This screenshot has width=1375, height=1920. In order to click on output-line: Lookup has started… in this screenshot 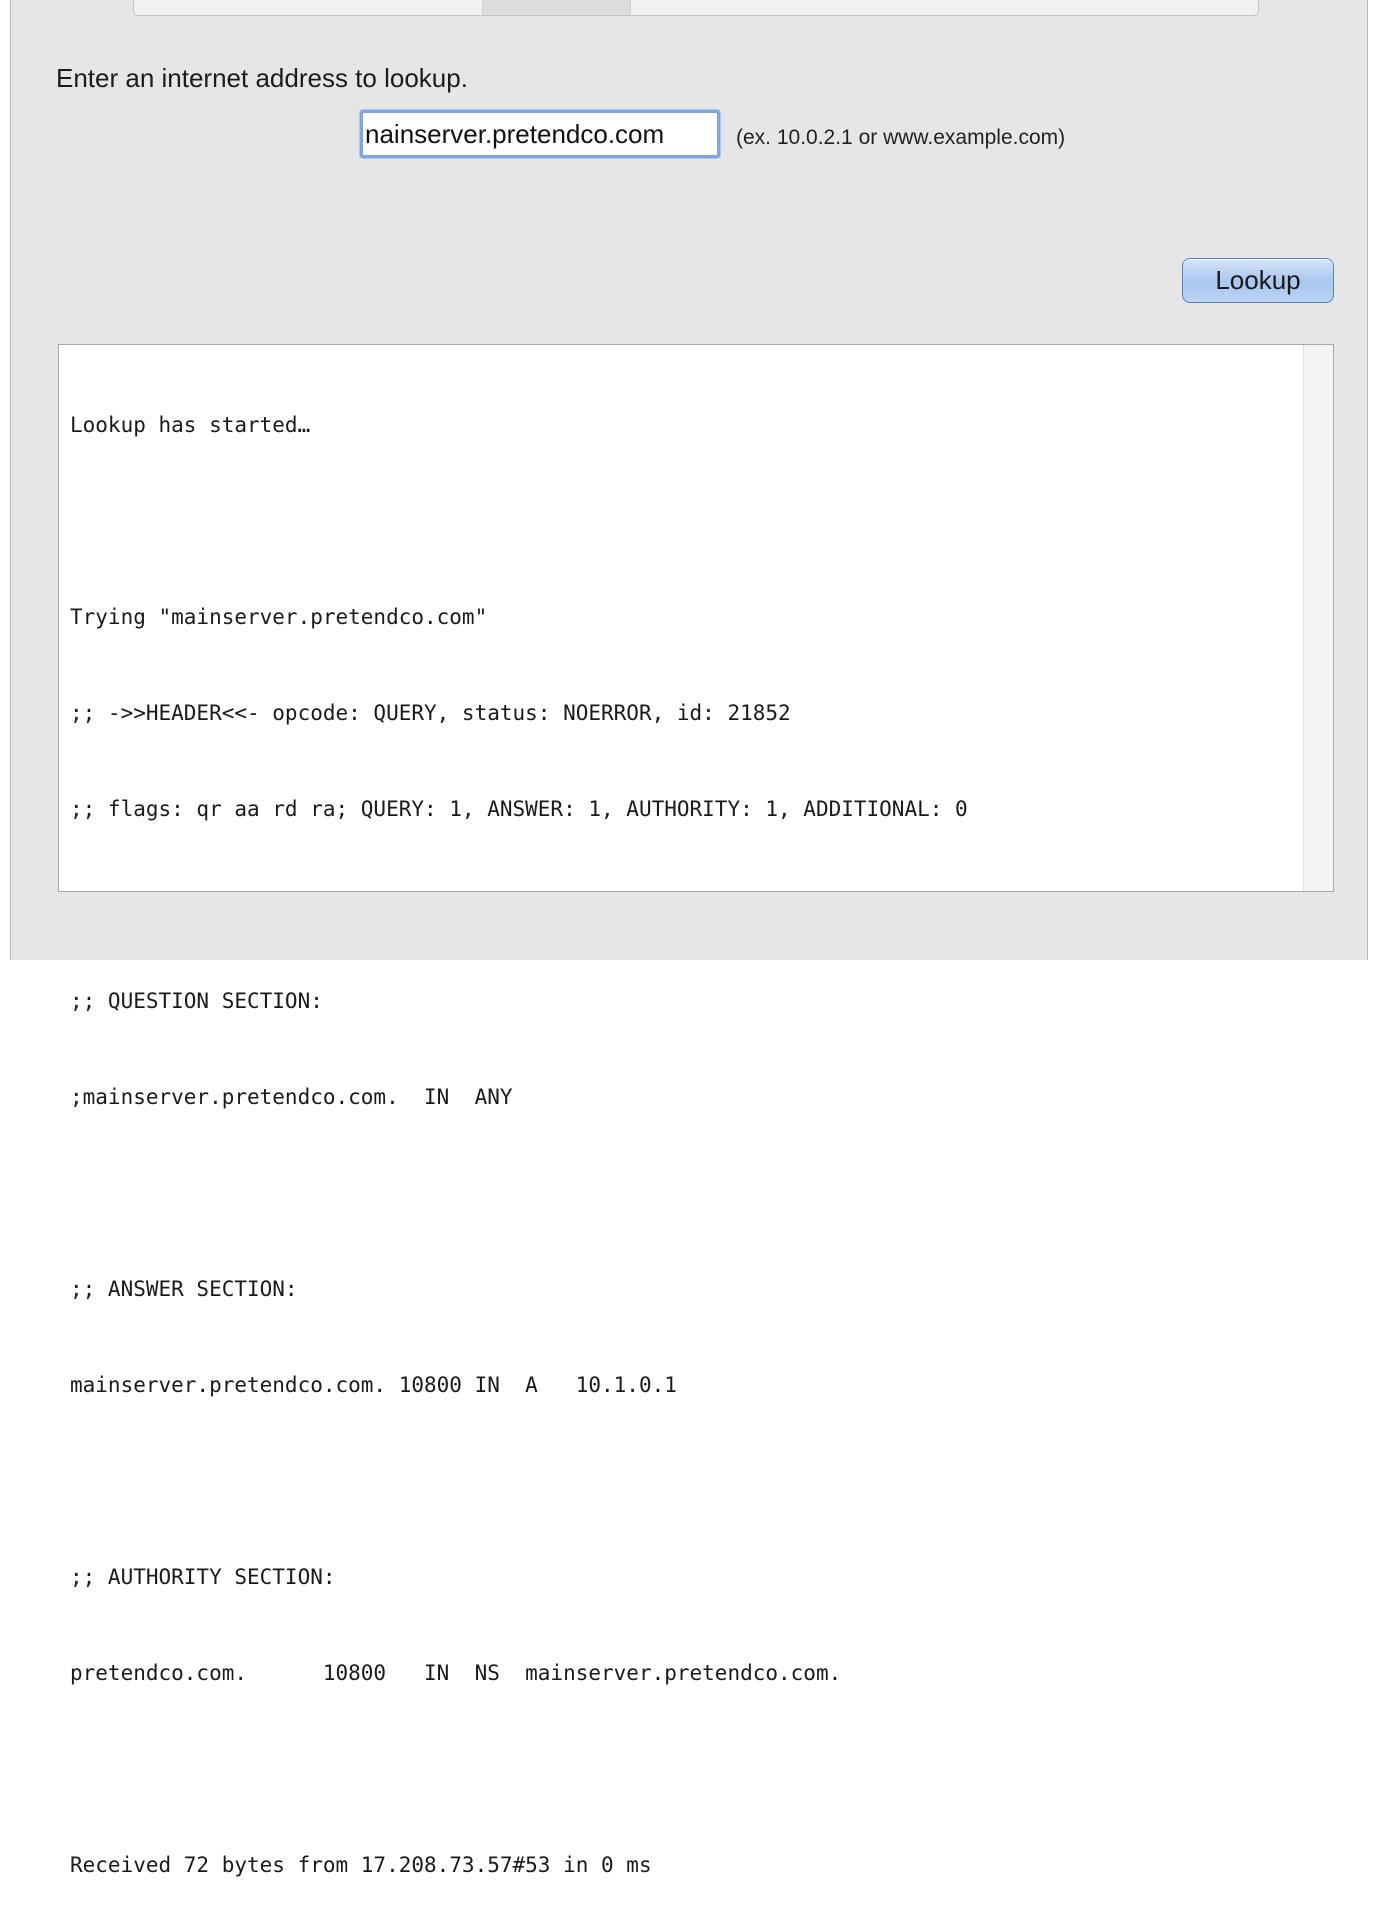, I will do `click(190, 425)`.